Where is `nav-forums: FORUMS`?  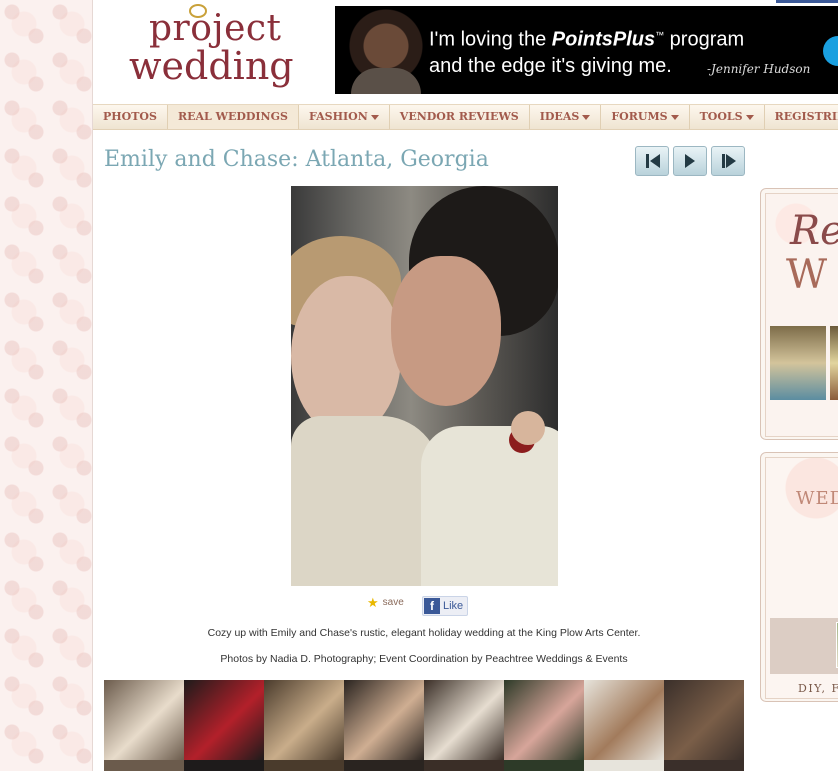 nav-forums: FORUMS is located at coordinates (645, 117).